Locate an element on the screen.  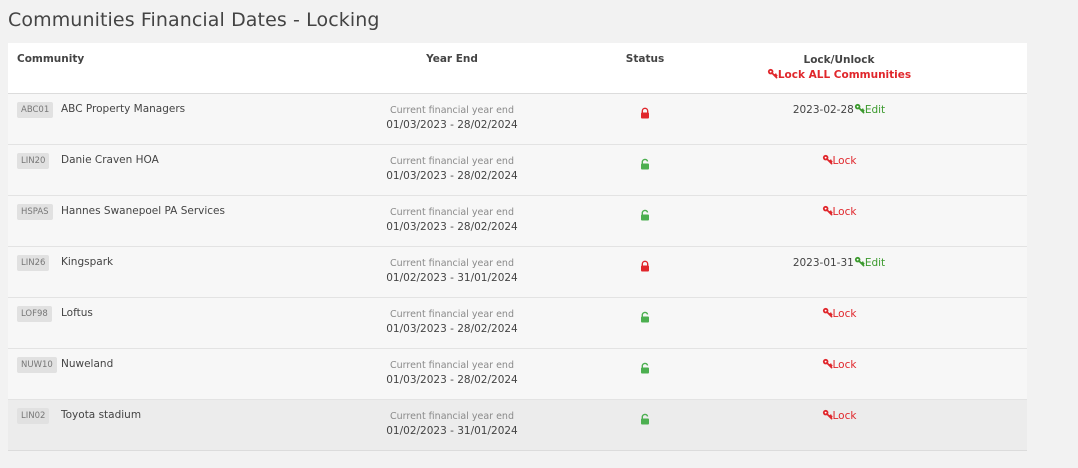
community-name: Kingspark is located at coordinates (87, 262).